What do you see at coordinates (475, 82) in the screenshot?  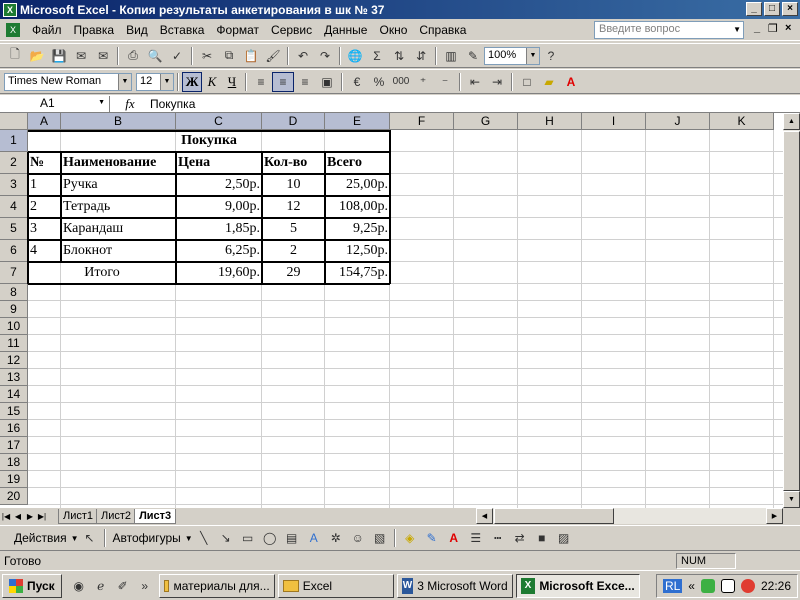 I see `decrease-indent-icon: ⇤` at bounding box center [475, 82].